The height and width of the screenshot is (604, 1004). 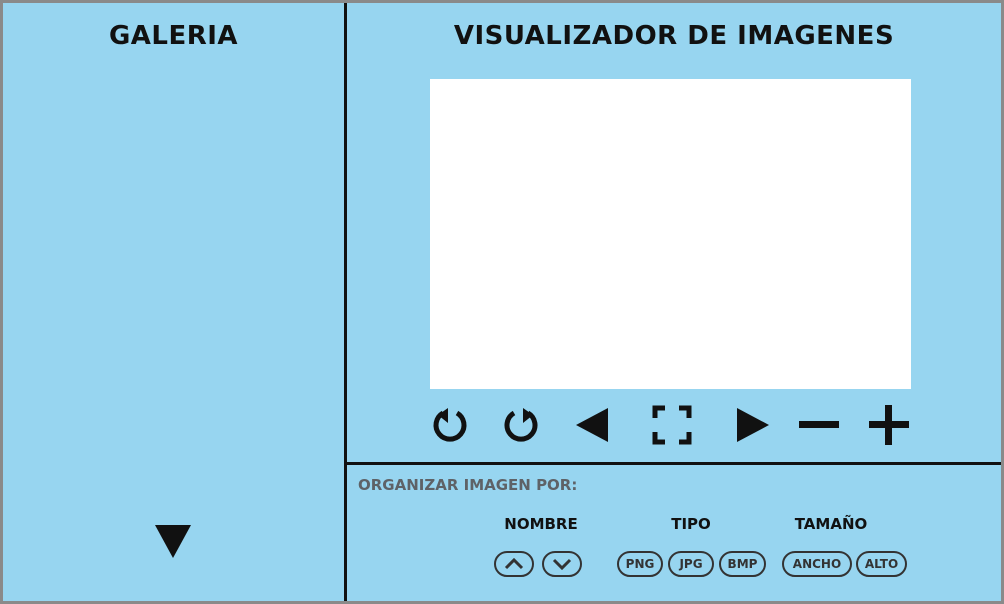 I want to click on sort-width-button: ANCHO, so click(x=817, y=564).